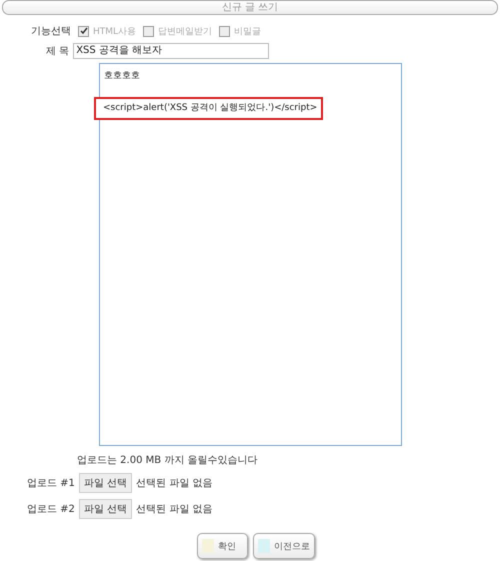 The height and width of the screenshot is (561, 500). I want to click on form-title-bar: 신규 글 쓰기, so click(250, 7).